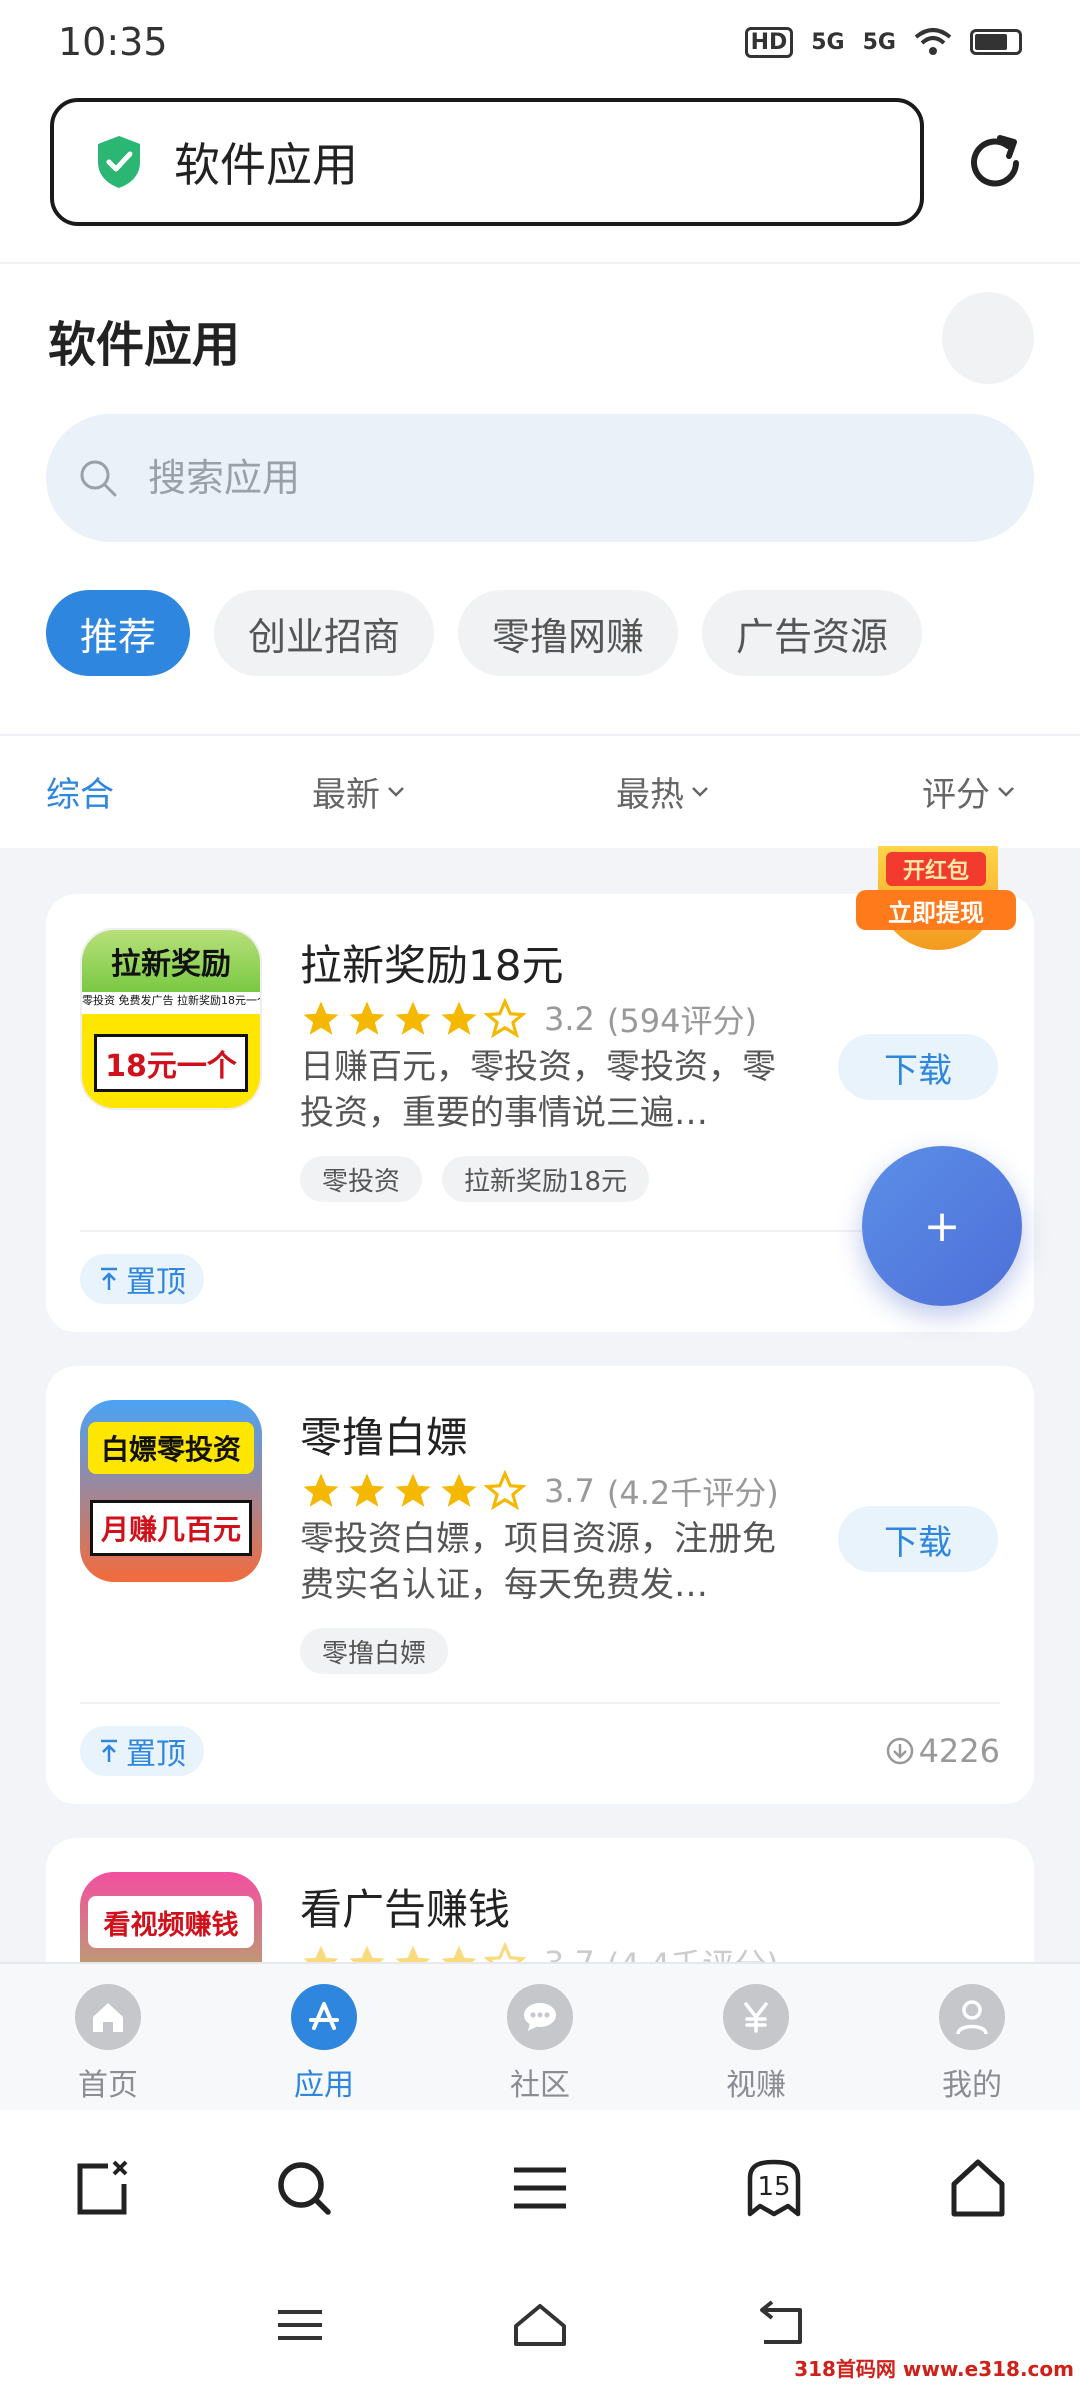 Image resolution: width=1080 pixels, height=2388 pixels. What do you see at coordinates (681, 1021) in the screenshot?
I see `rating-count: (594评分)` at bounding box center [681, 1021].